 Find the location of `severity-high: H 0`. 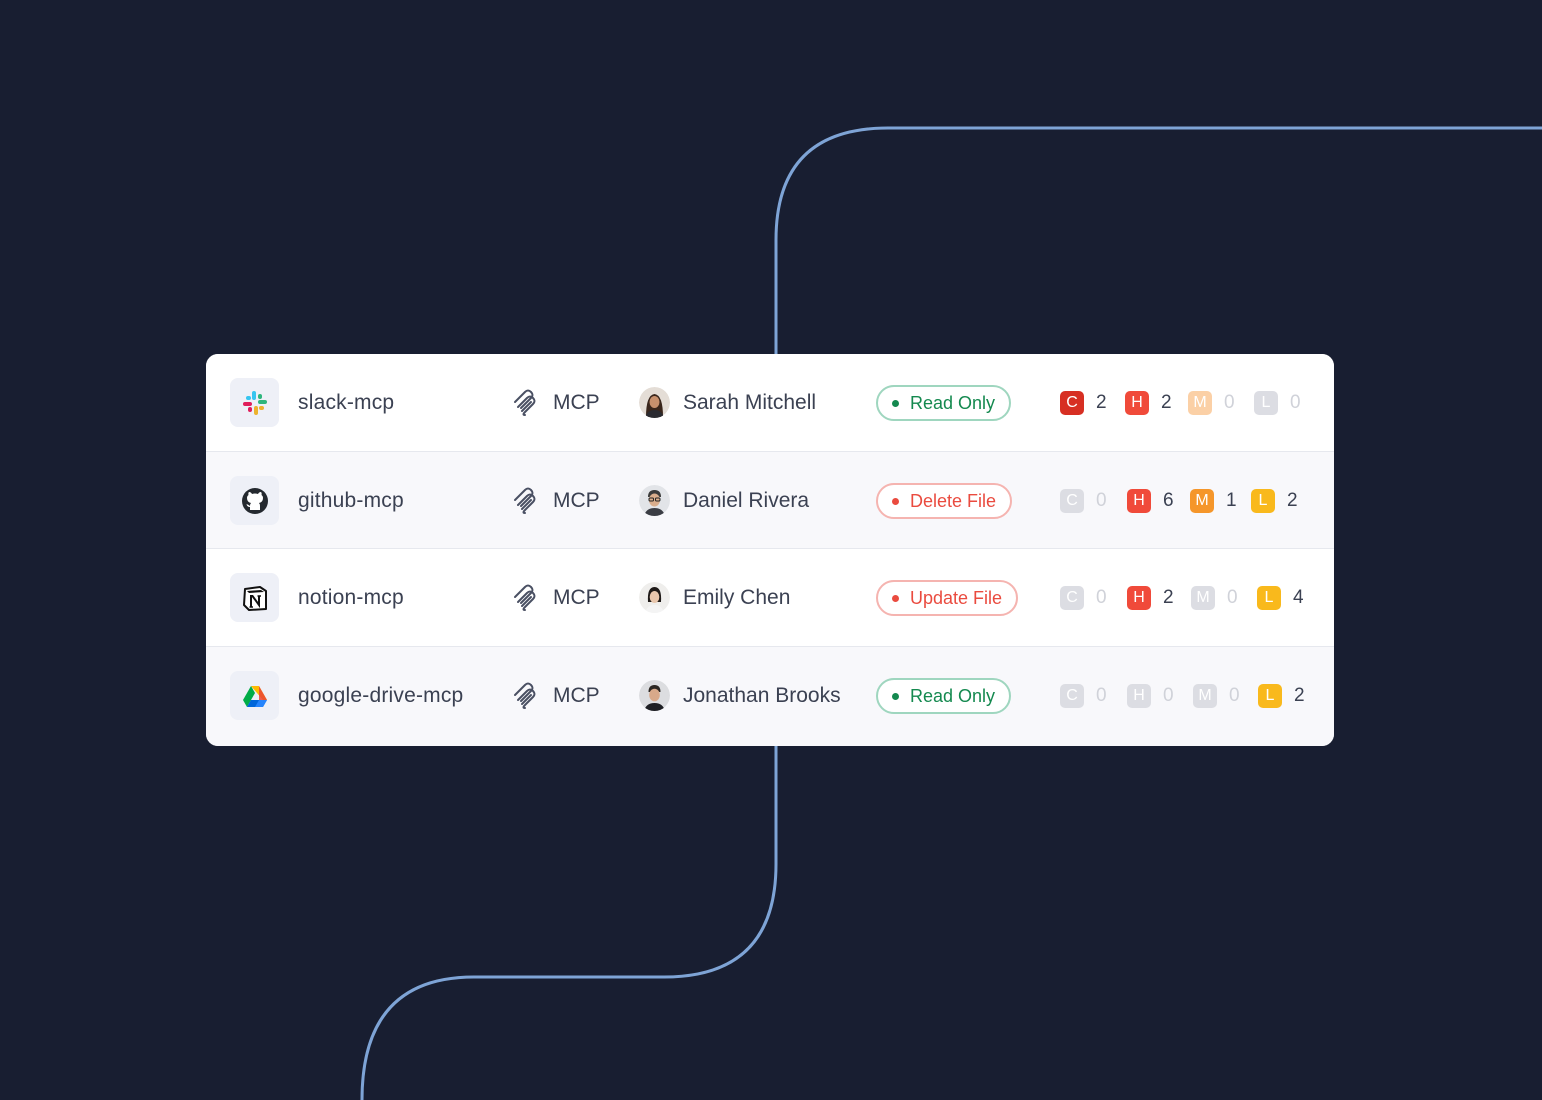

severity-high: H 0 is located at coordinates (1150, 695).